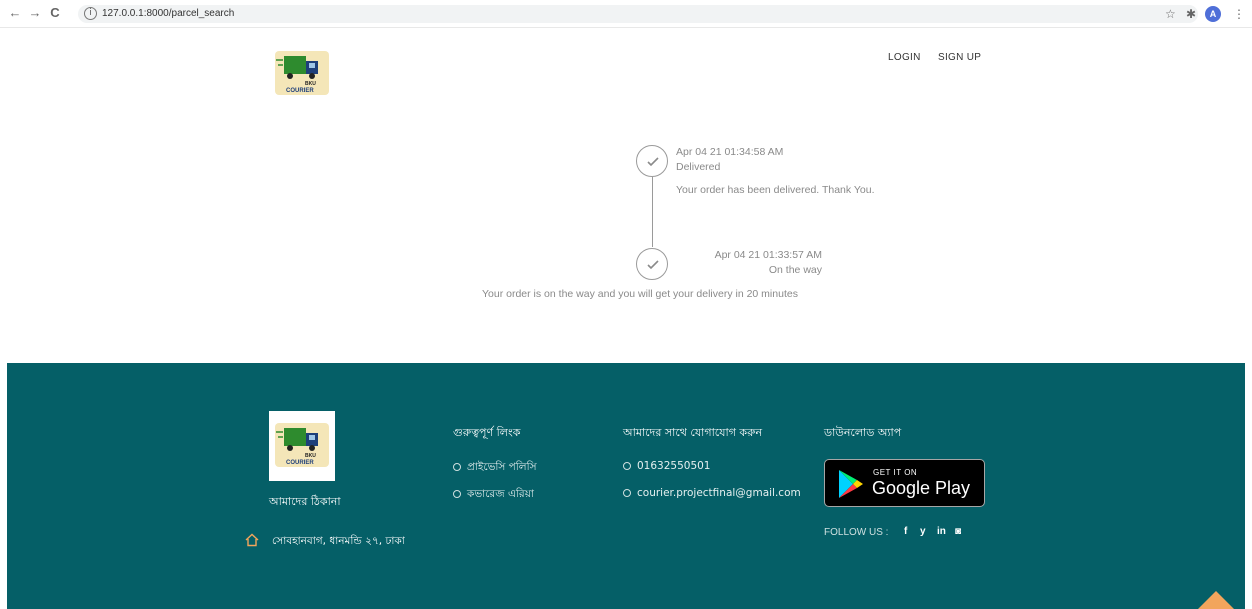 The image size is (1252, 609). Describe the element at coordinates (1213, 14) in the screenshot. I see `profile-avatar: A` at that location.